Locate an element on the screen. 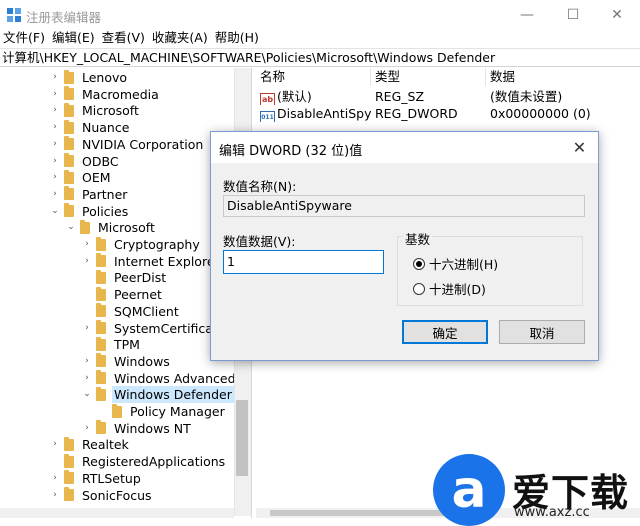  tree-item-label: Nuance is located at coordinates (106, 128).